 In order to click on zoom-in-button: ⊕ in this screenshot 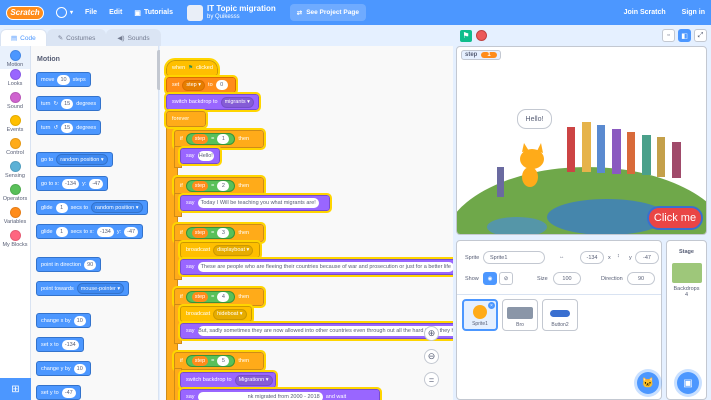, I will do `click(431, 333)`.